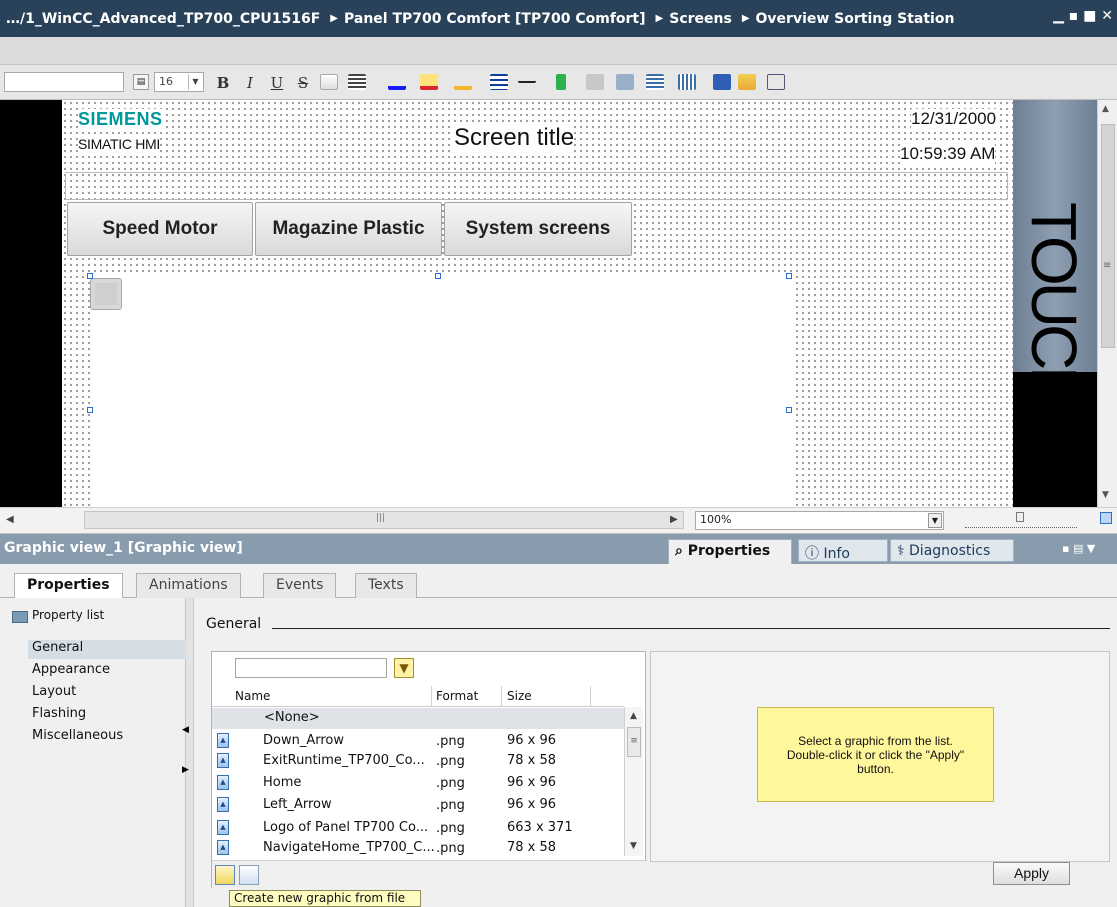 The width and height of the screenshot is (1117, 907). Describe the element at coordinates (814, 554) in the screenshot. I see `info-icon: ⓘ` at that location.